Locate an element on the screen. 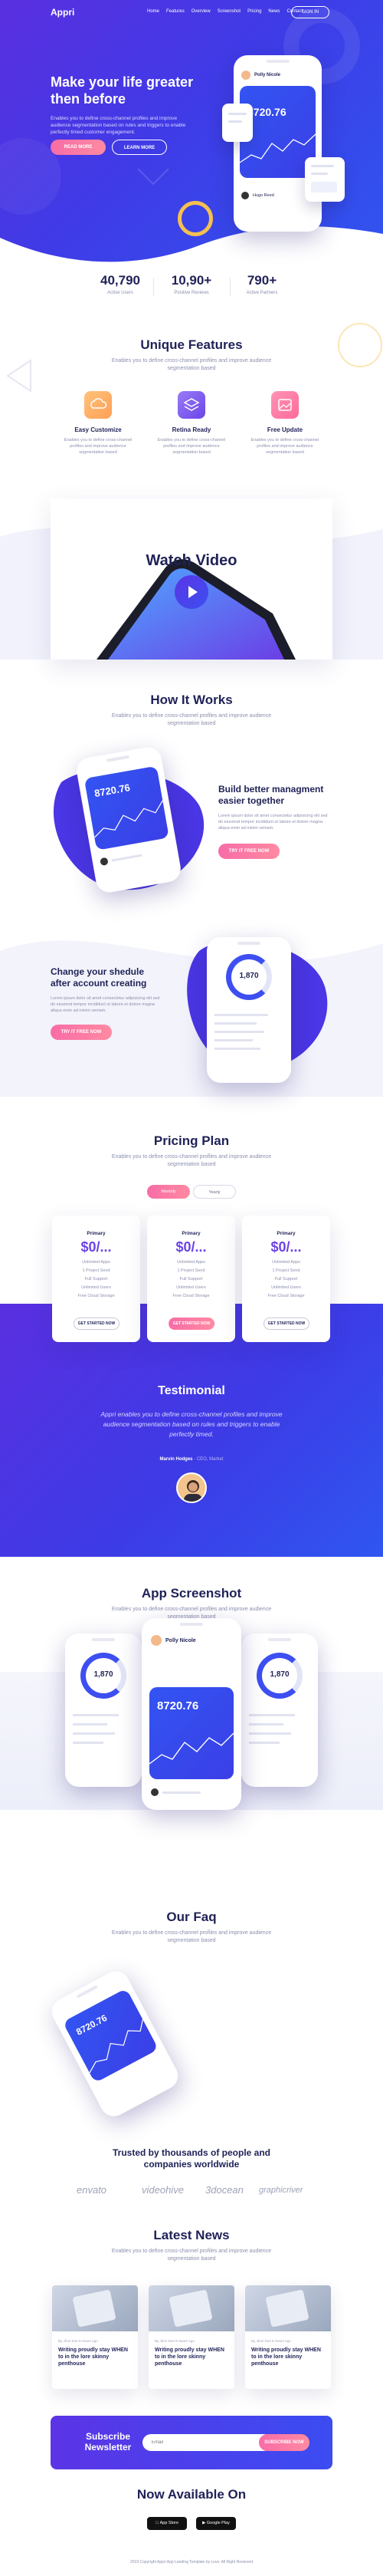 The height and width of the screenshot is (2576, 383). logo: Appri is located at coordinates (62, 12).